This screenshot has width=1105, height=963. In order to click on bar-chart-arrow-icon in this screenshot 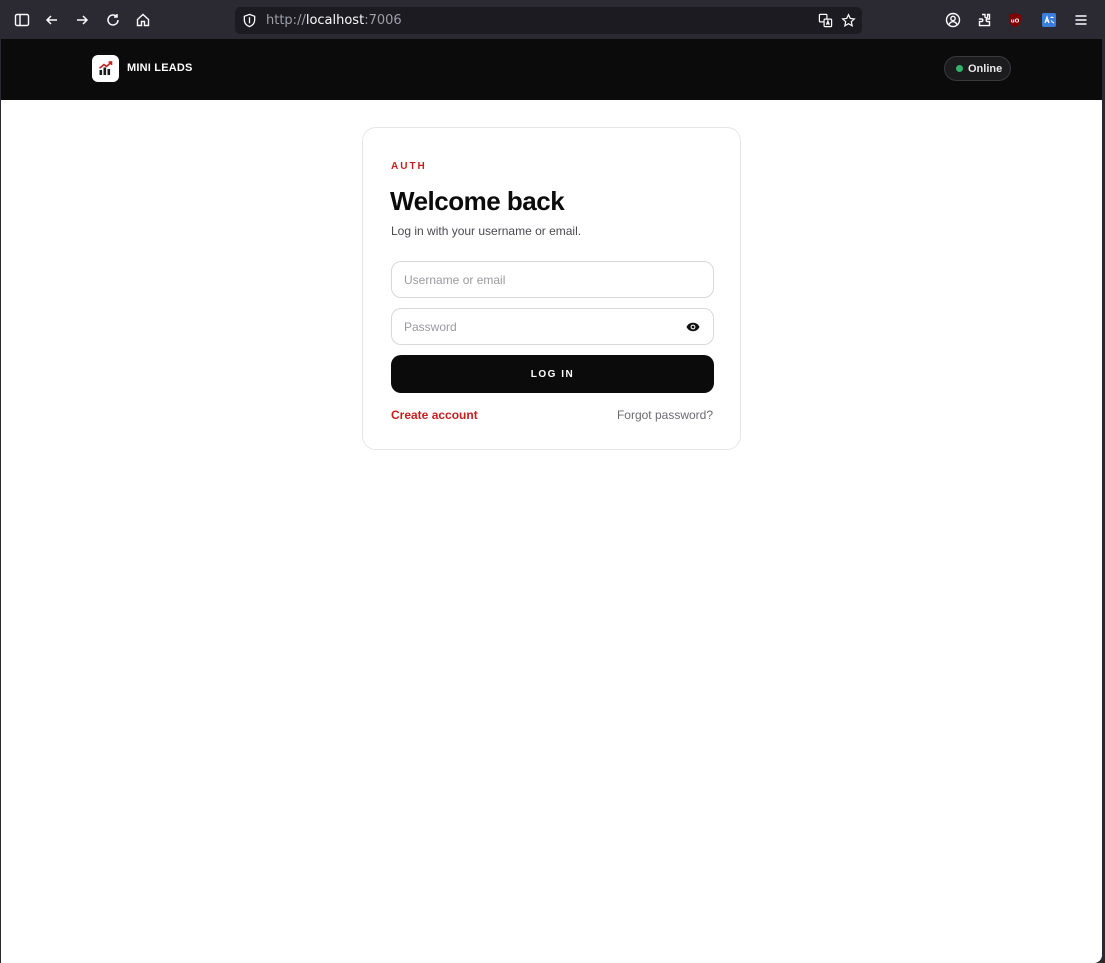, I will do `click(105, 68)`.